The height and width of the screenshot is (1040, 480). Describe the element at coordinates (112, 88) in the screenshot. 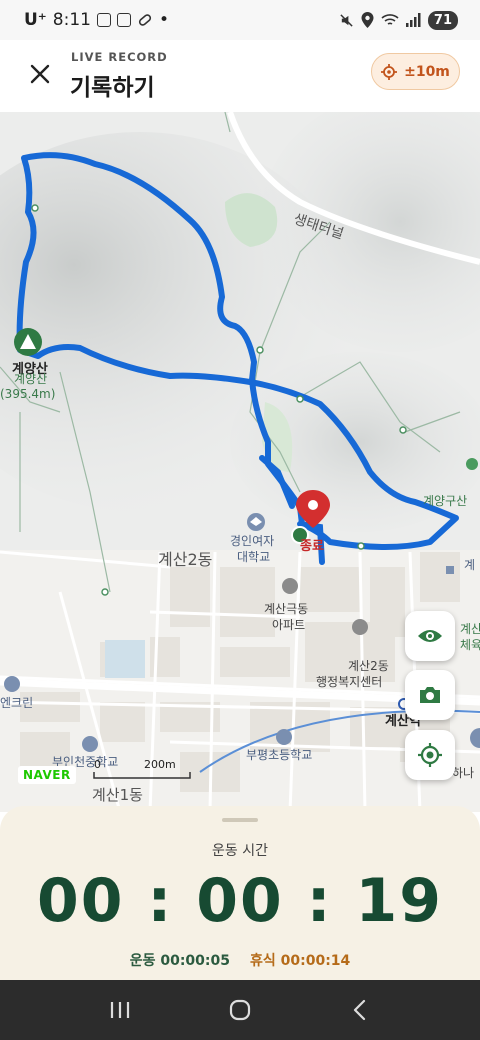

I see `page-title: 기록하기` at that location.